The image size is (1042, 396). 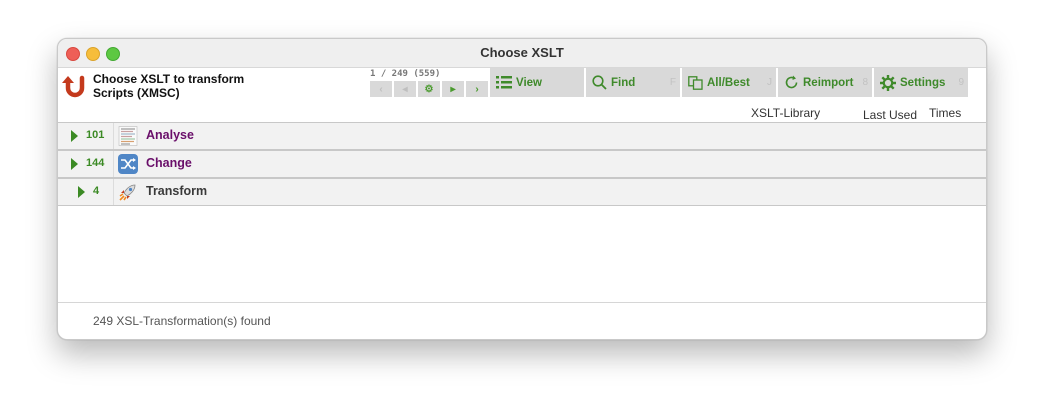 What do you see at coordinates (865, 82) in the screenshot?
I see `reimport-shortcut: 8` at bounding box center [865, 82].